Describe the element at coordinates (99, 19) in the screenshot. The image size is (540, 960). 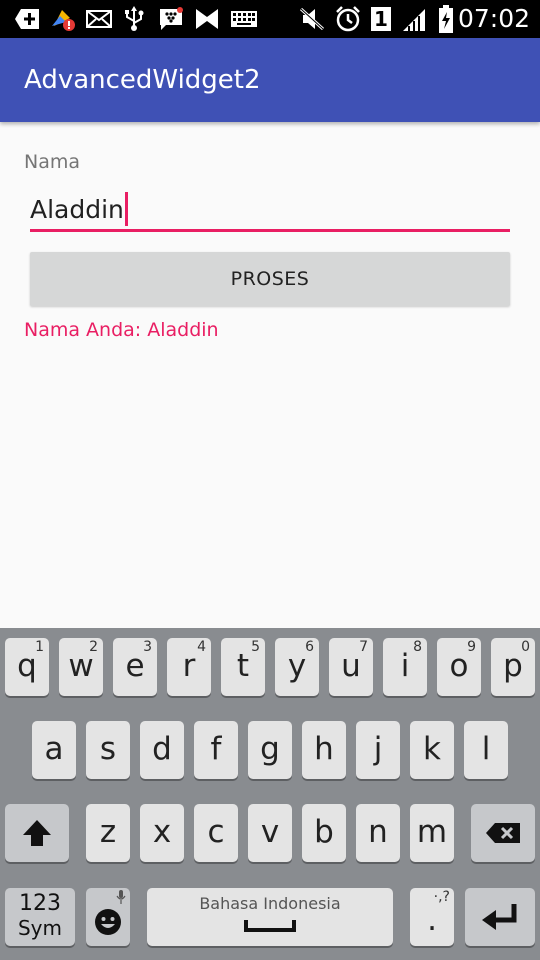
I see `mail-icon` at that location.